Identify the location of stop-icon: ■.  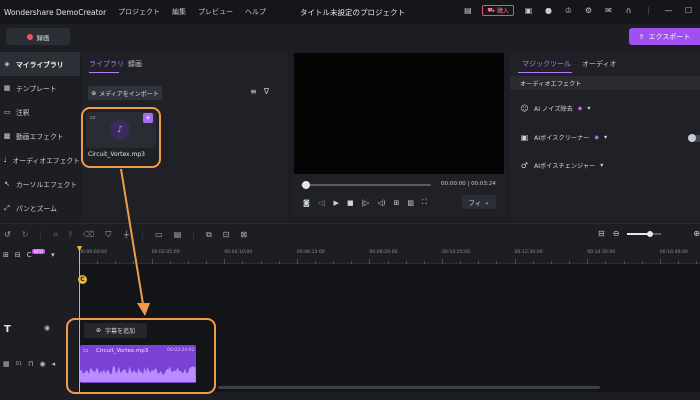
(350, 203).